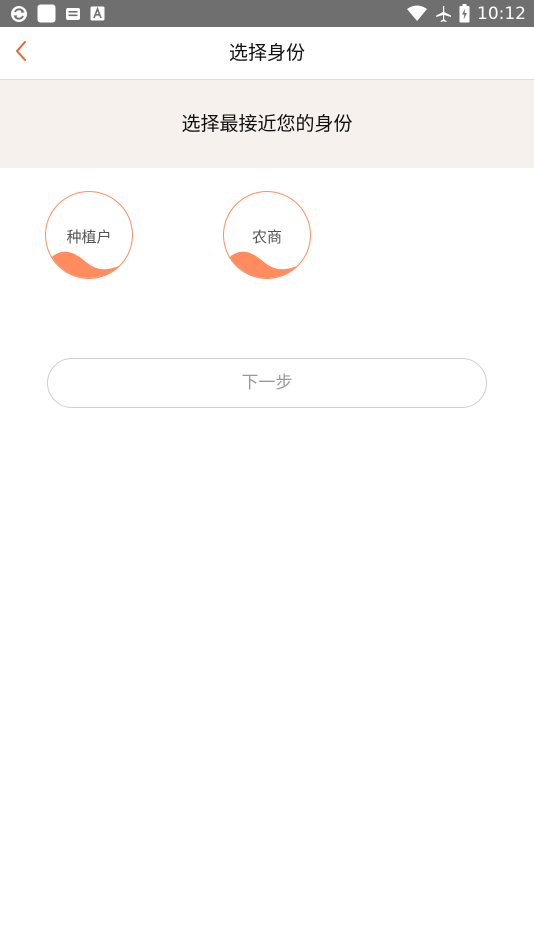 Image resolution: width=534 pixels, height=950 pixels. What do you see at coordinates (73, 14) in the screenshot?
I see `mail-icon` at bounding box center [73, 14].